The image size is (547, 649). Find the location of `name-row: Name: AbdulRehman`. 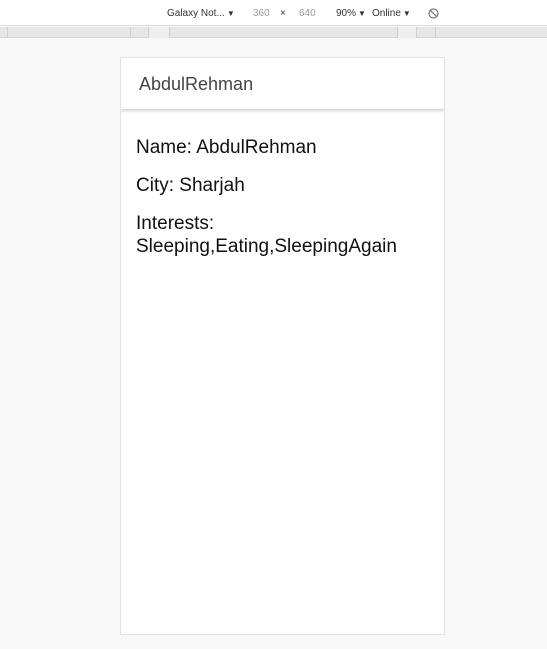

name-row: Name: AbdulRehman is located at coordinates (282, 147).